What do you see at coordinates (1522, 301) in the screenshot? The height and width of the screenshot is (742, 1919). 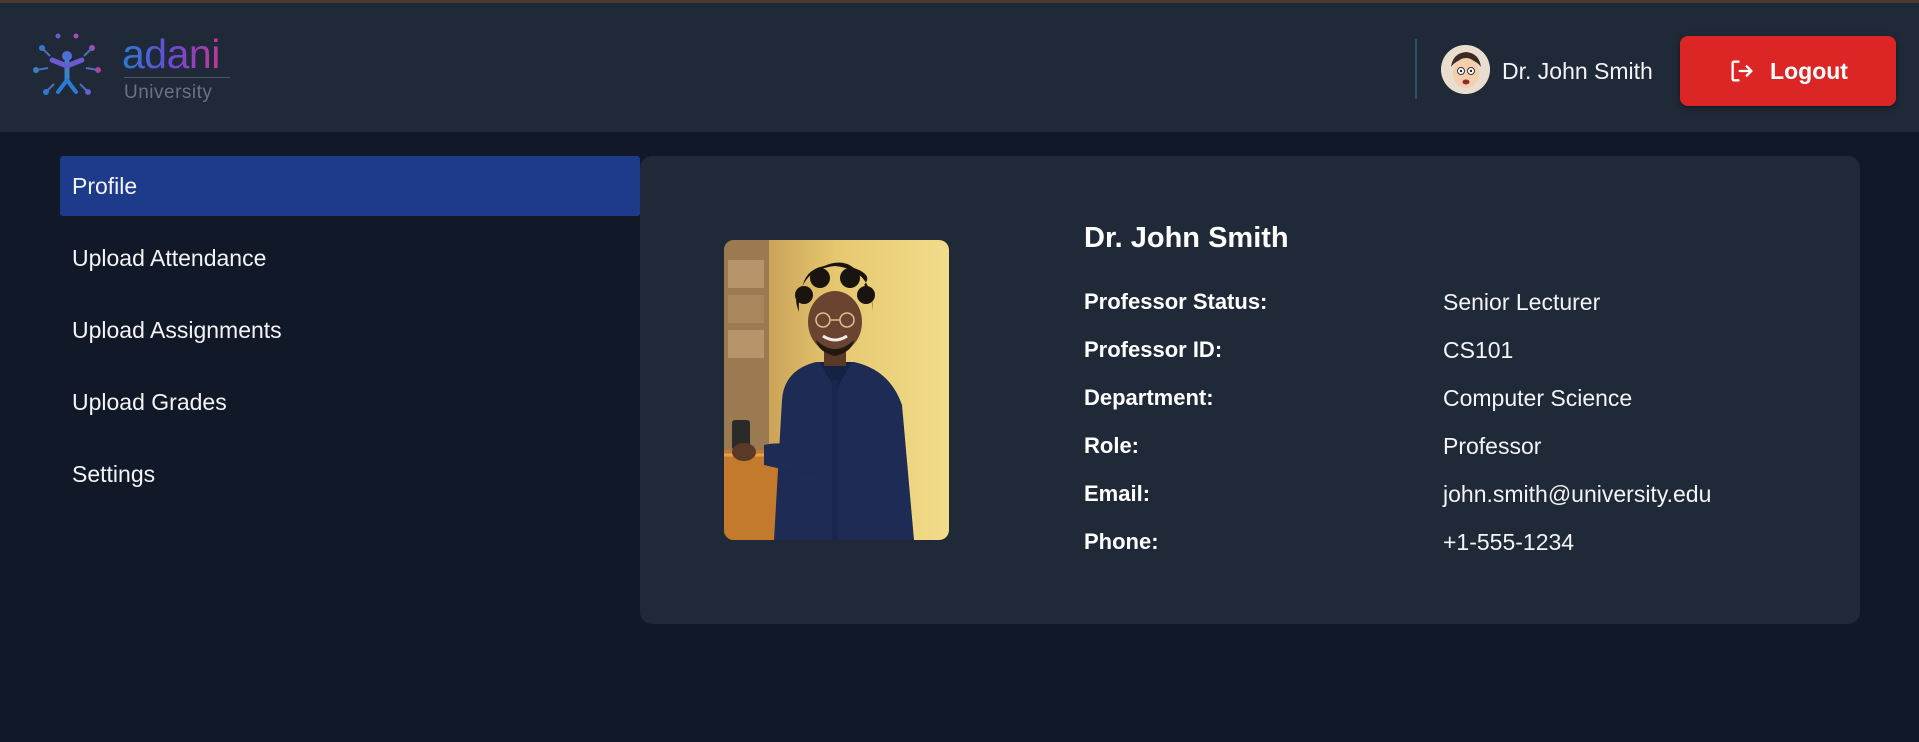 I see `detail-value: Senior Lecturer` at bounding box center [1522, 301].